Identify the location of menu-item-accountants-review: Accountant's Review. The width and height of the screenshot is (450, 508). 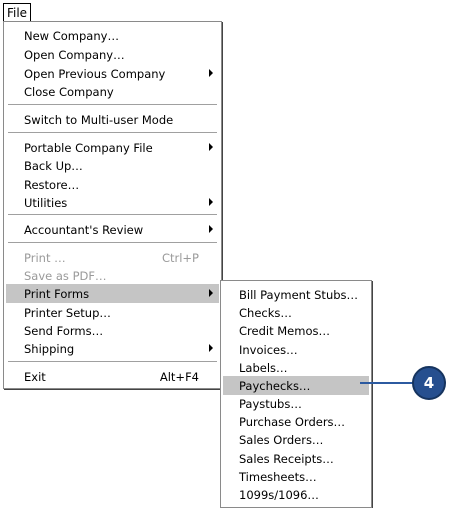
(112, 229).